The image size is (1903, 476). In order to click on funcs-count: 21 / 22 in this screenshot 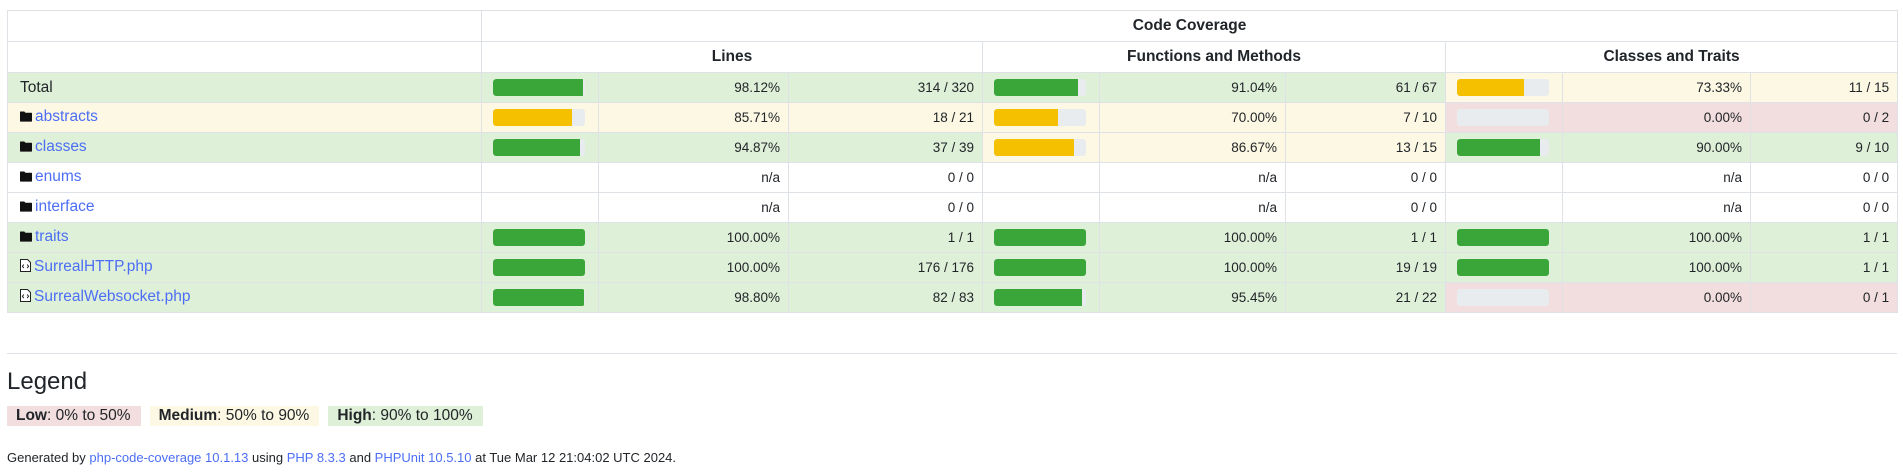, I will do `click(1365, 297)`.